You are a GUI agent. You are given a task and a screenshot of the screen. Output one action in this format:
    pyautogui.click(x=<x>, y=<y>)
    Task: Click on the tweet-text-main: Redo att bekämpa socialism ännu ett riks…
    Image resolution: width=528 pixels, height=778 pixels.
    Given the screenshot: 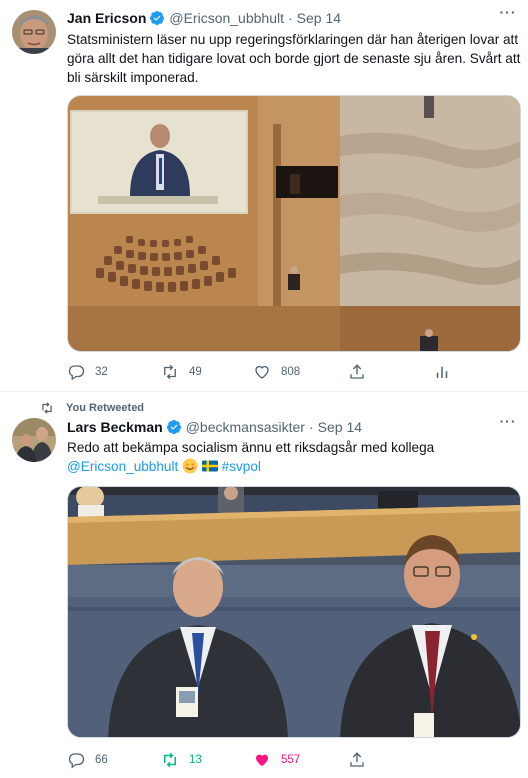 What is the action you would take?
    pyautogui.click(x=251, y=447)
    